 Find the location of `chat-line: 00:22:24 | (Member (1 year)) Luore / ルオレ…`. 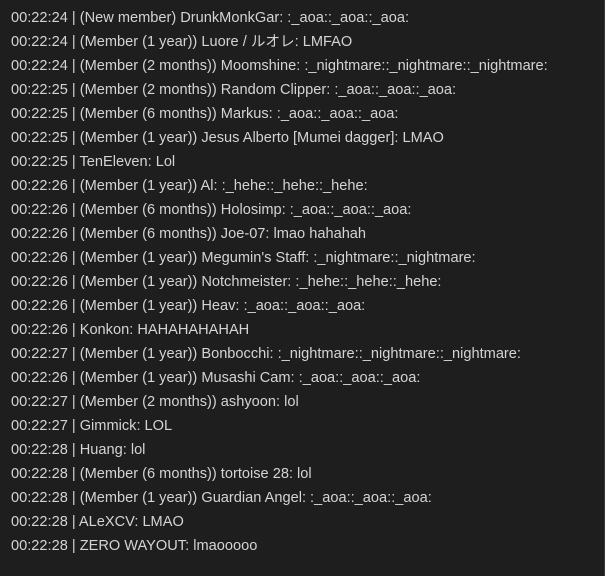

chat-line: 00:22:24 | (Member (1 year)) Luore / ルオレ… is located at coordinates (182, 42).